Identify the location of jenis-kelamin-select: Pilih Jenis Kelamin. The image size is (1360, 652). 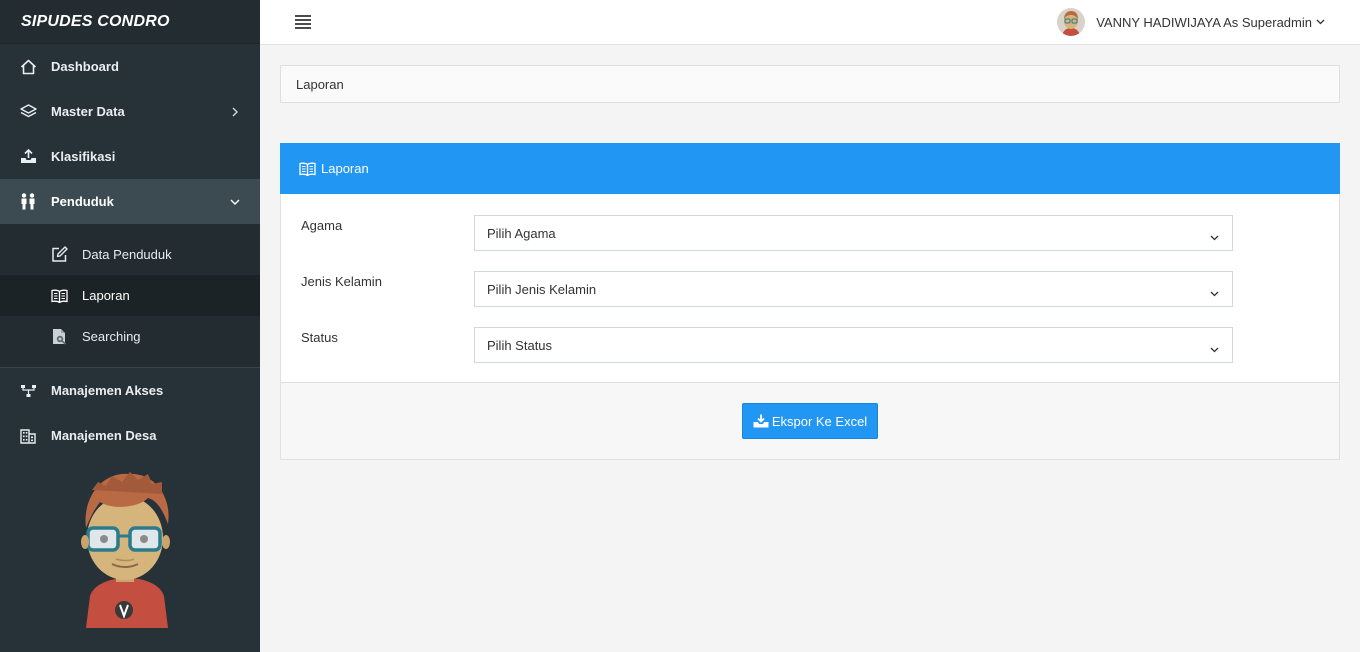
(853, 289).